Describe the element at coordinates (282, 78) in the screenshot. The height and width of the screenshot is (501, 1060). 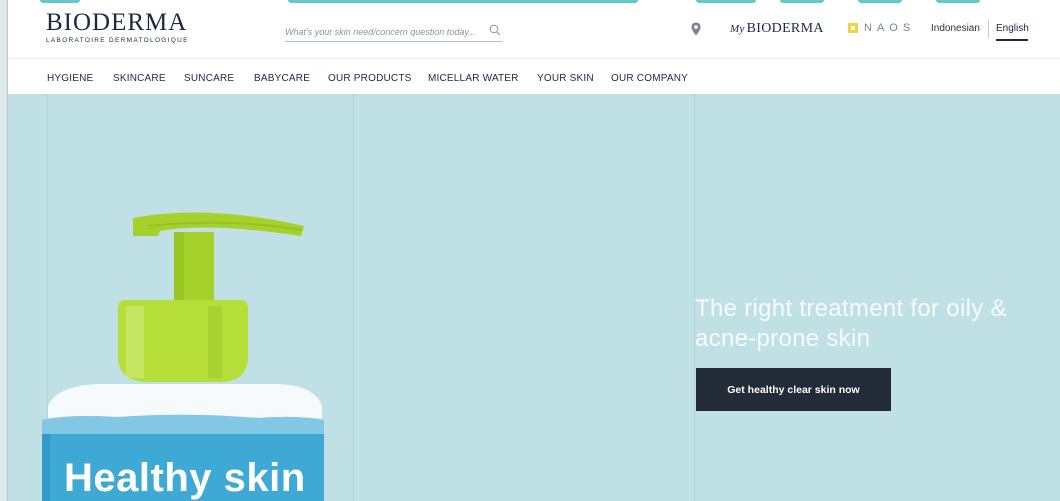
I see `nav-item-babycare: BABYCARE` at that location.